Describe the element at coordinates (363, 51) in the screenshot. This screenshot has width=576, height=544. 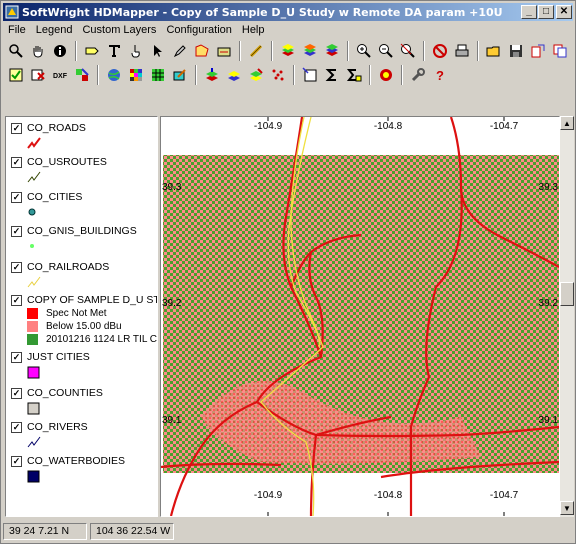
I see `zoom-in-button` at that location.